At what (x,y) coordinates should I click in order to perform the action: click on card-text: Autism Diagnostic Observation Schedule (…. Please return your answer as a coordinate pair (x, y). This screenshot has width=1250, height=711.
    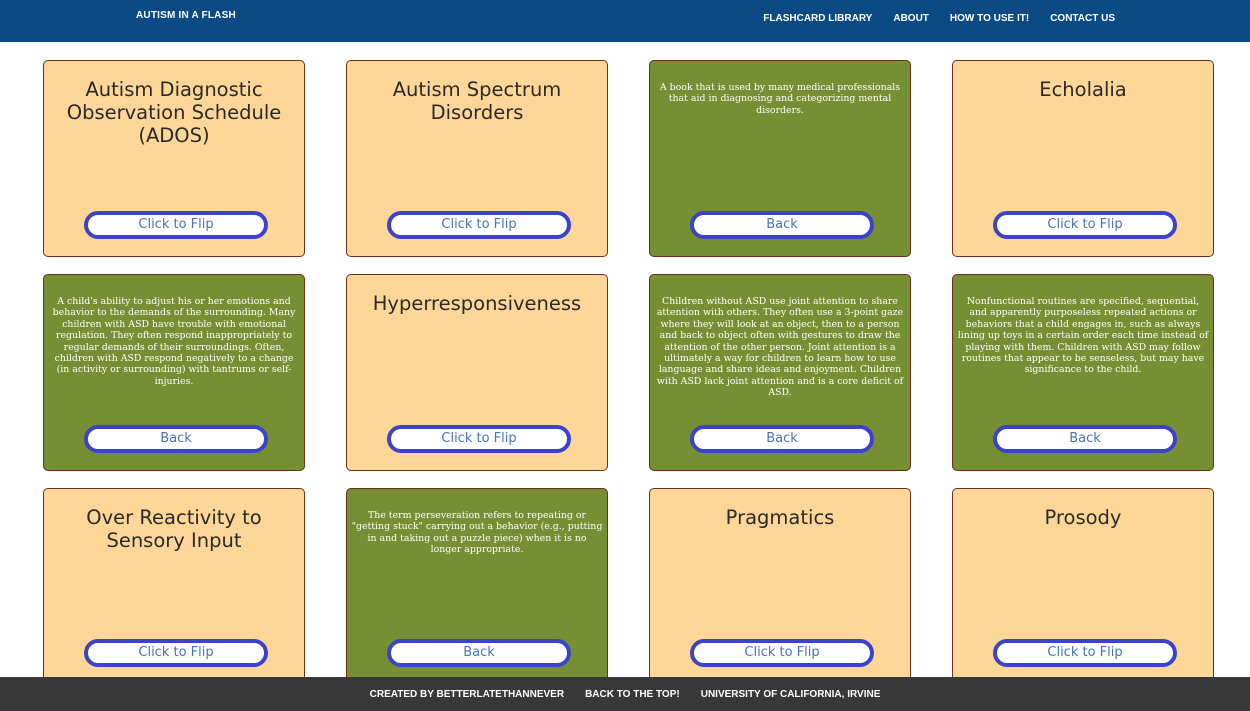
    Looking at the image, I should click on (174, 112).